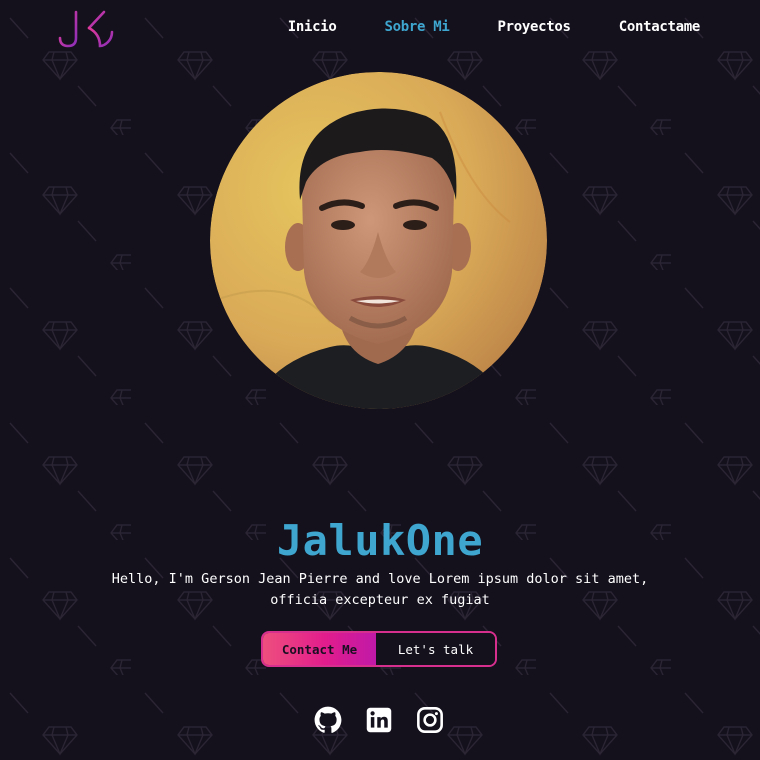 This screenshot has width=760, height=760. I want to click on instagram-icon, so click(430, 720).